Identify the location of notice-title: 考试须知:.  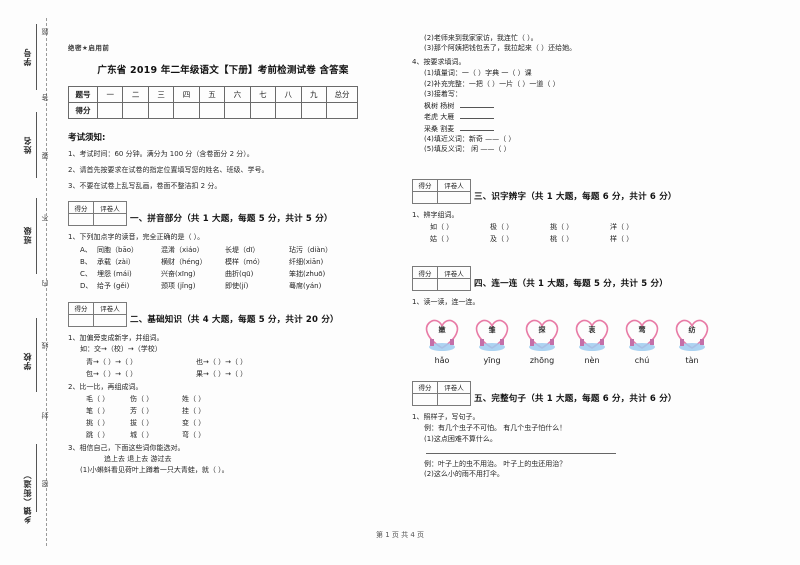
(87, 138).